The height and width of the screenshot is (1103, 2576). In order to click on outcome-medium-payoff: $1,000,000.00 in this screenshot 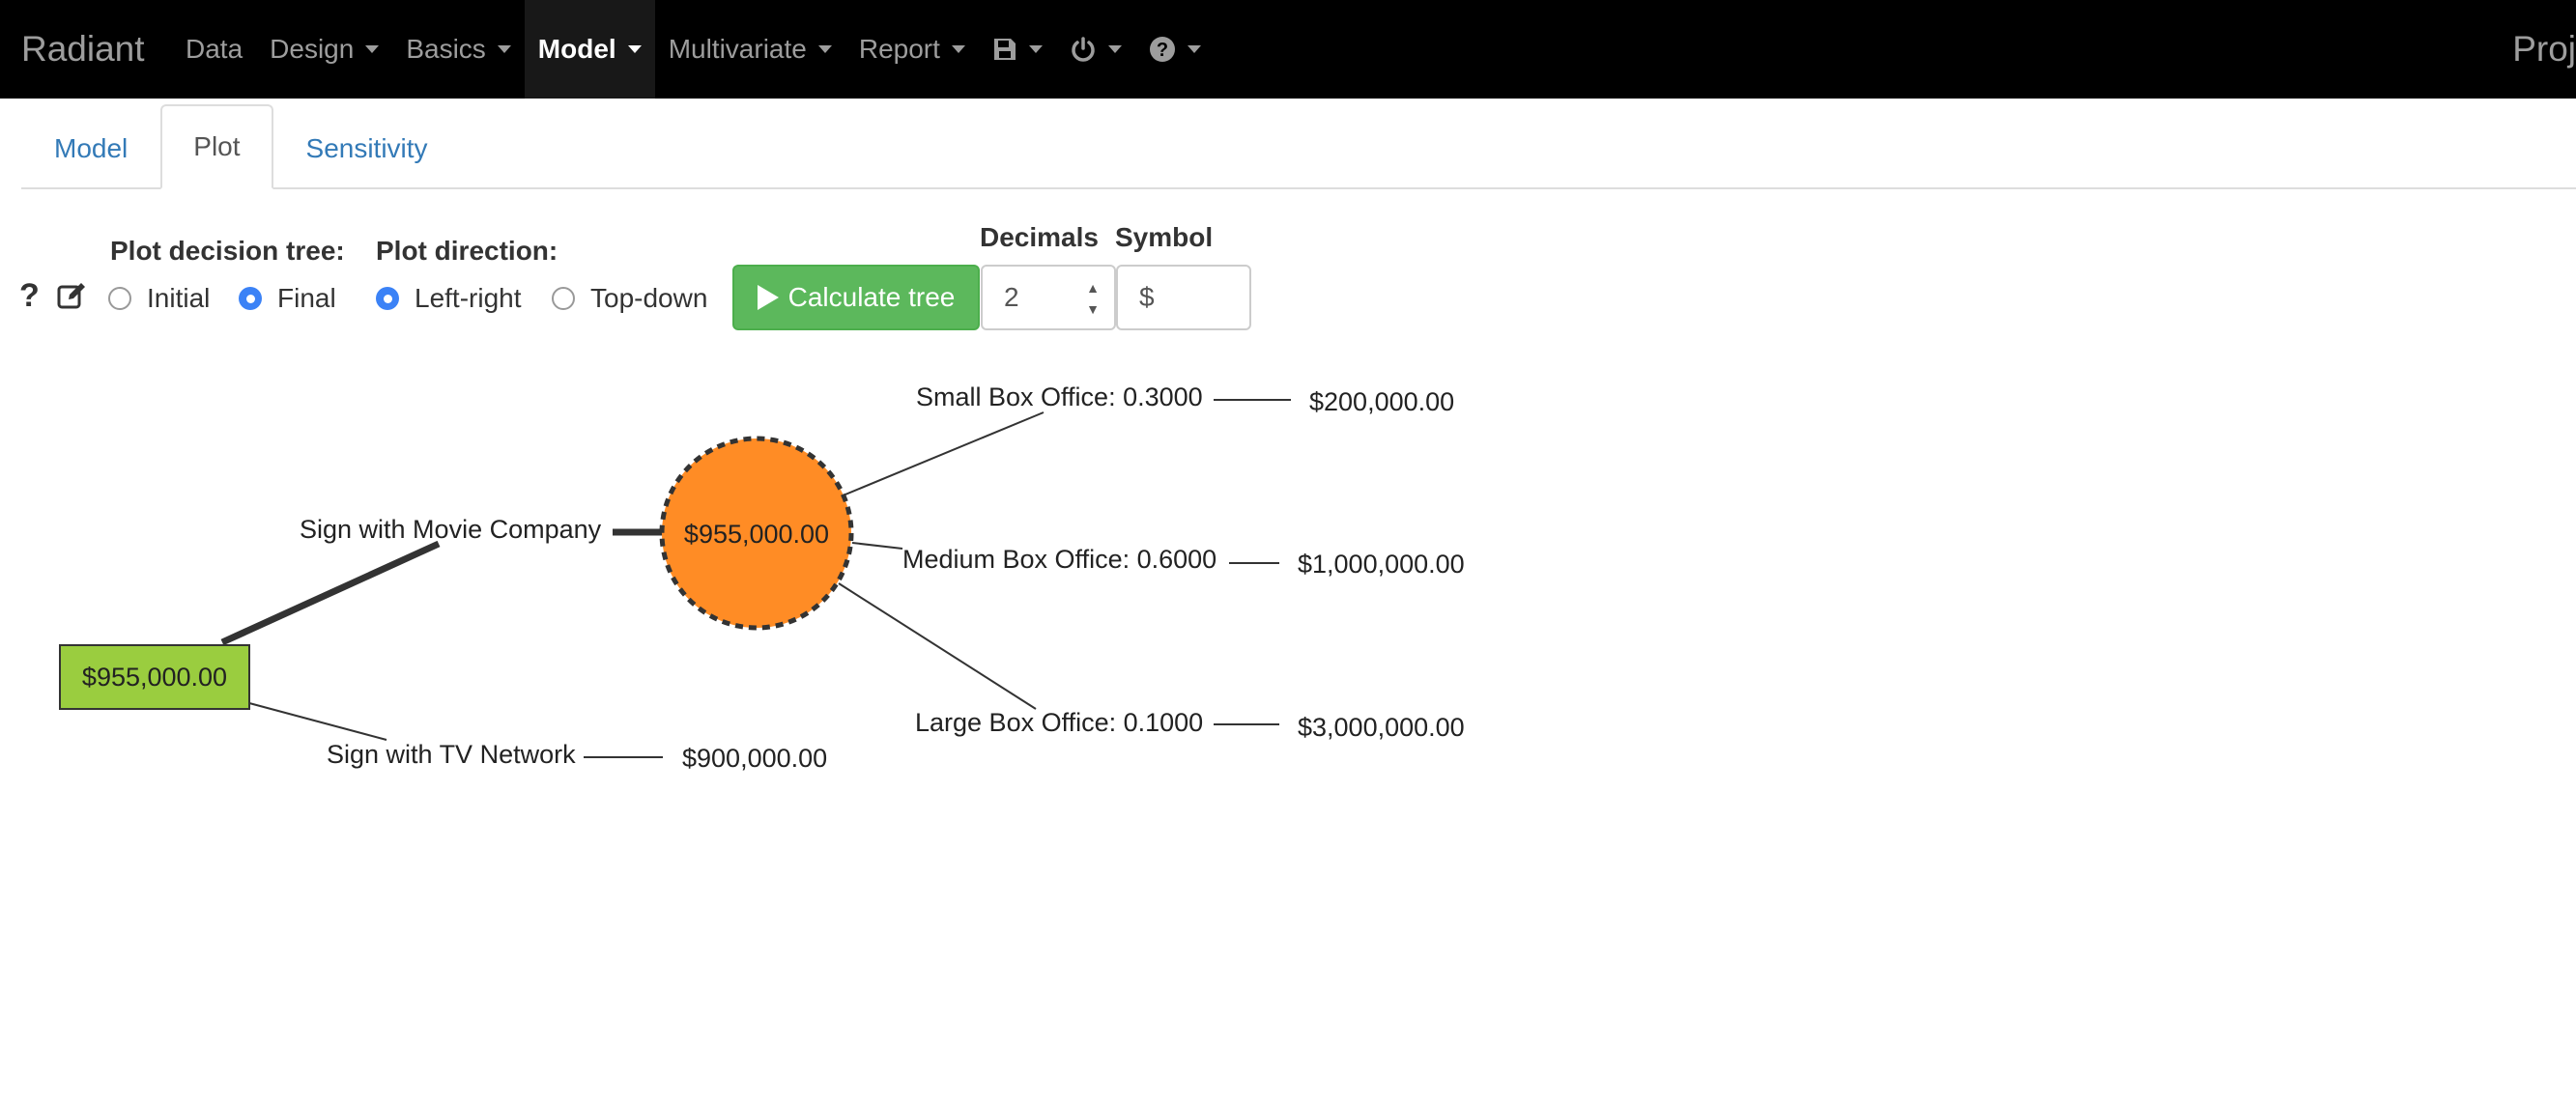, I will do `click(1382, 564)`.